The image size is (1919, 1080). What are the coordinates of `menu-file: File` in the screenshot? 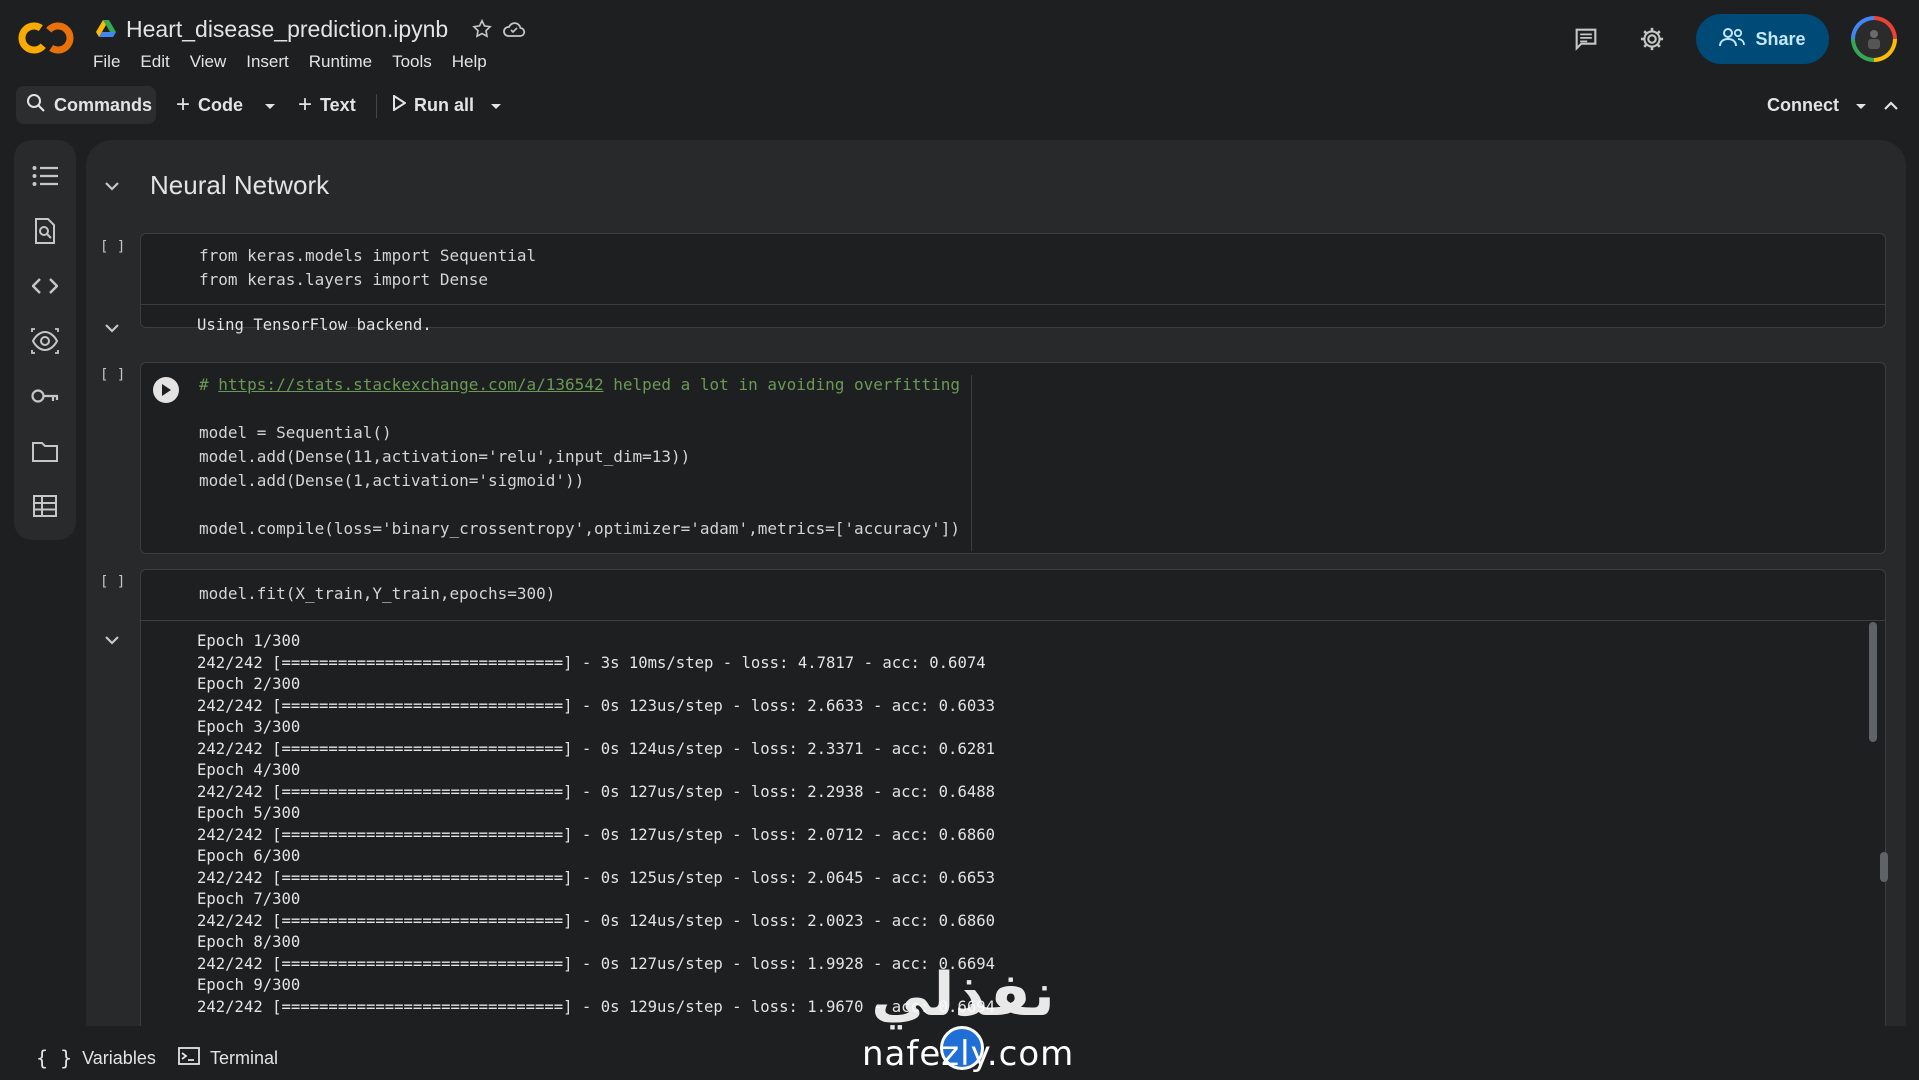 It's located at (111, 62).